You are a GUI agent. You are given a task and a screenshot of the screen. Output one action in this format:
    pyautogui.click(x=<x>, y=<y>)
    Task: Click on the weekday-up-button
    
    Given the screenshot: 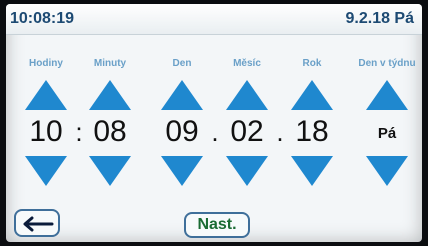 What is the action you would take?
    pyautogui.click(x=387, y=95)
    